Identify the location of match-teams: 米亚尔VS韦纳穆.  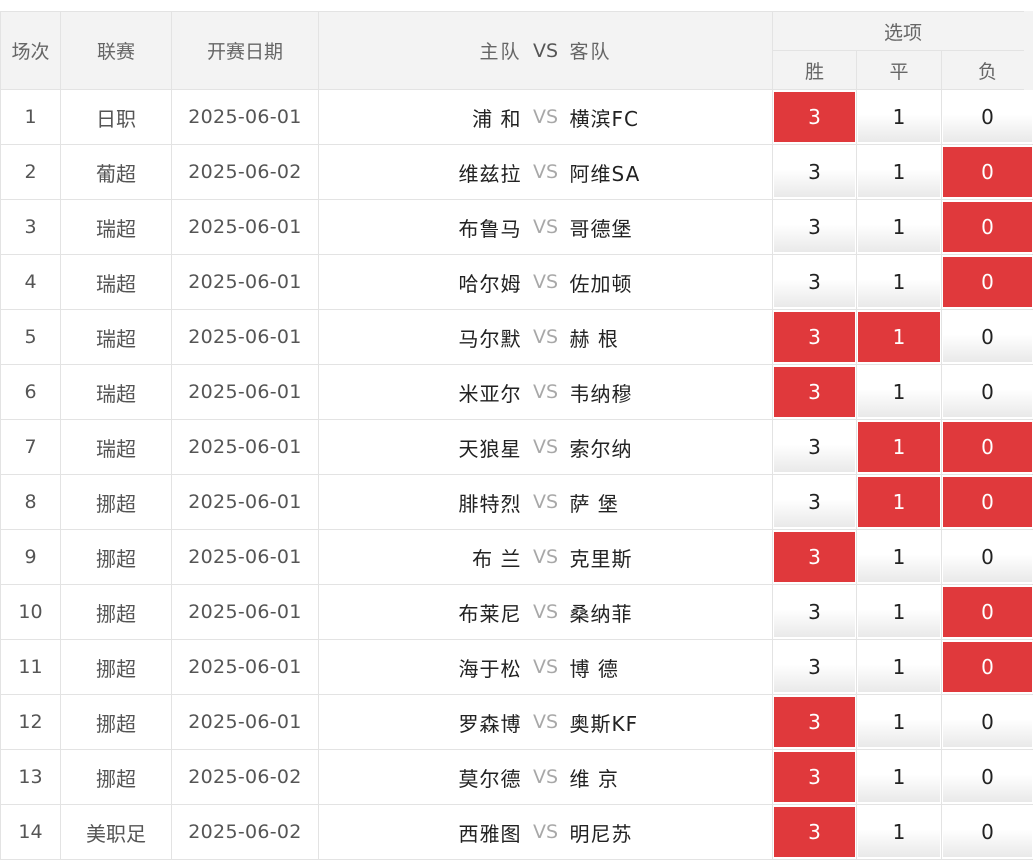
(546, 392).